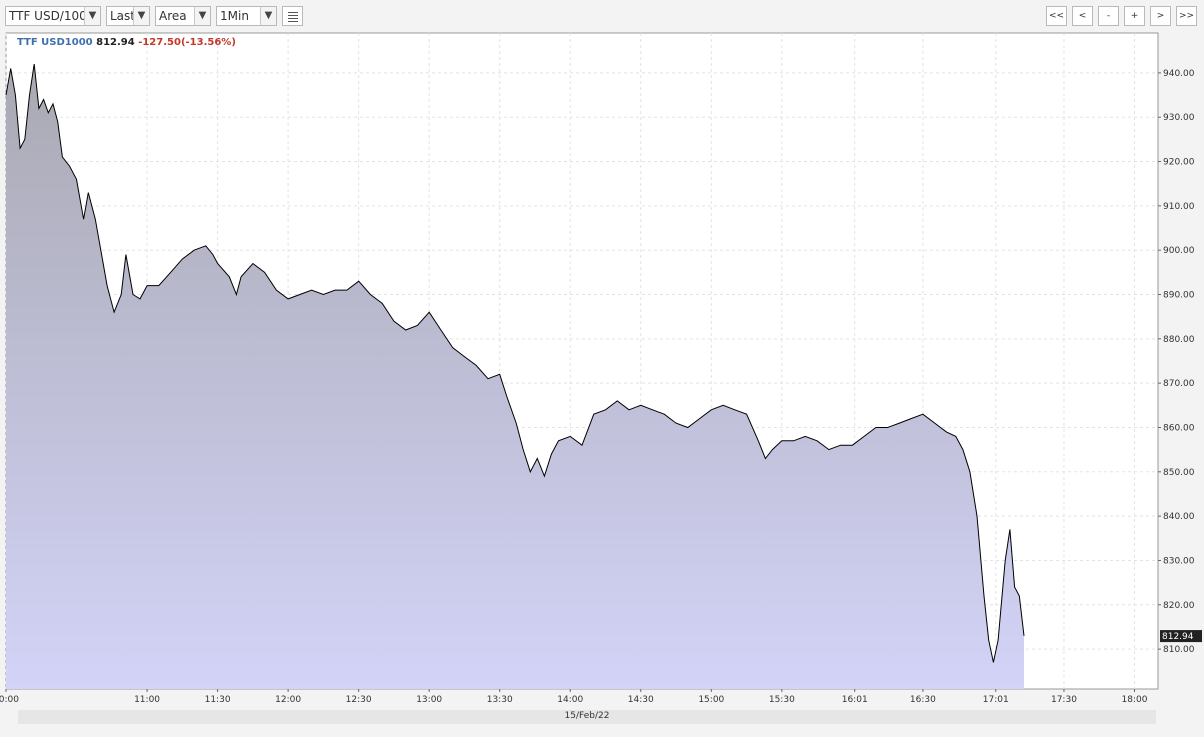 This screenshot has height=737, width=1204. What do you see at coordinates (1179, 296) in the screenshot?
I see `y-tick-label: 890.00` at bounding box center [1179, 296].